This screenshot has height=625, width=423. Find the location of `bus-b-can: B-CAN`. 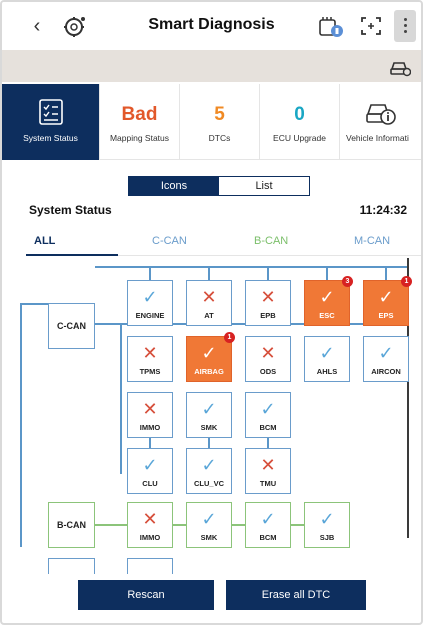

bus-b-can: B-CAN is located at coordinates (71, 525).